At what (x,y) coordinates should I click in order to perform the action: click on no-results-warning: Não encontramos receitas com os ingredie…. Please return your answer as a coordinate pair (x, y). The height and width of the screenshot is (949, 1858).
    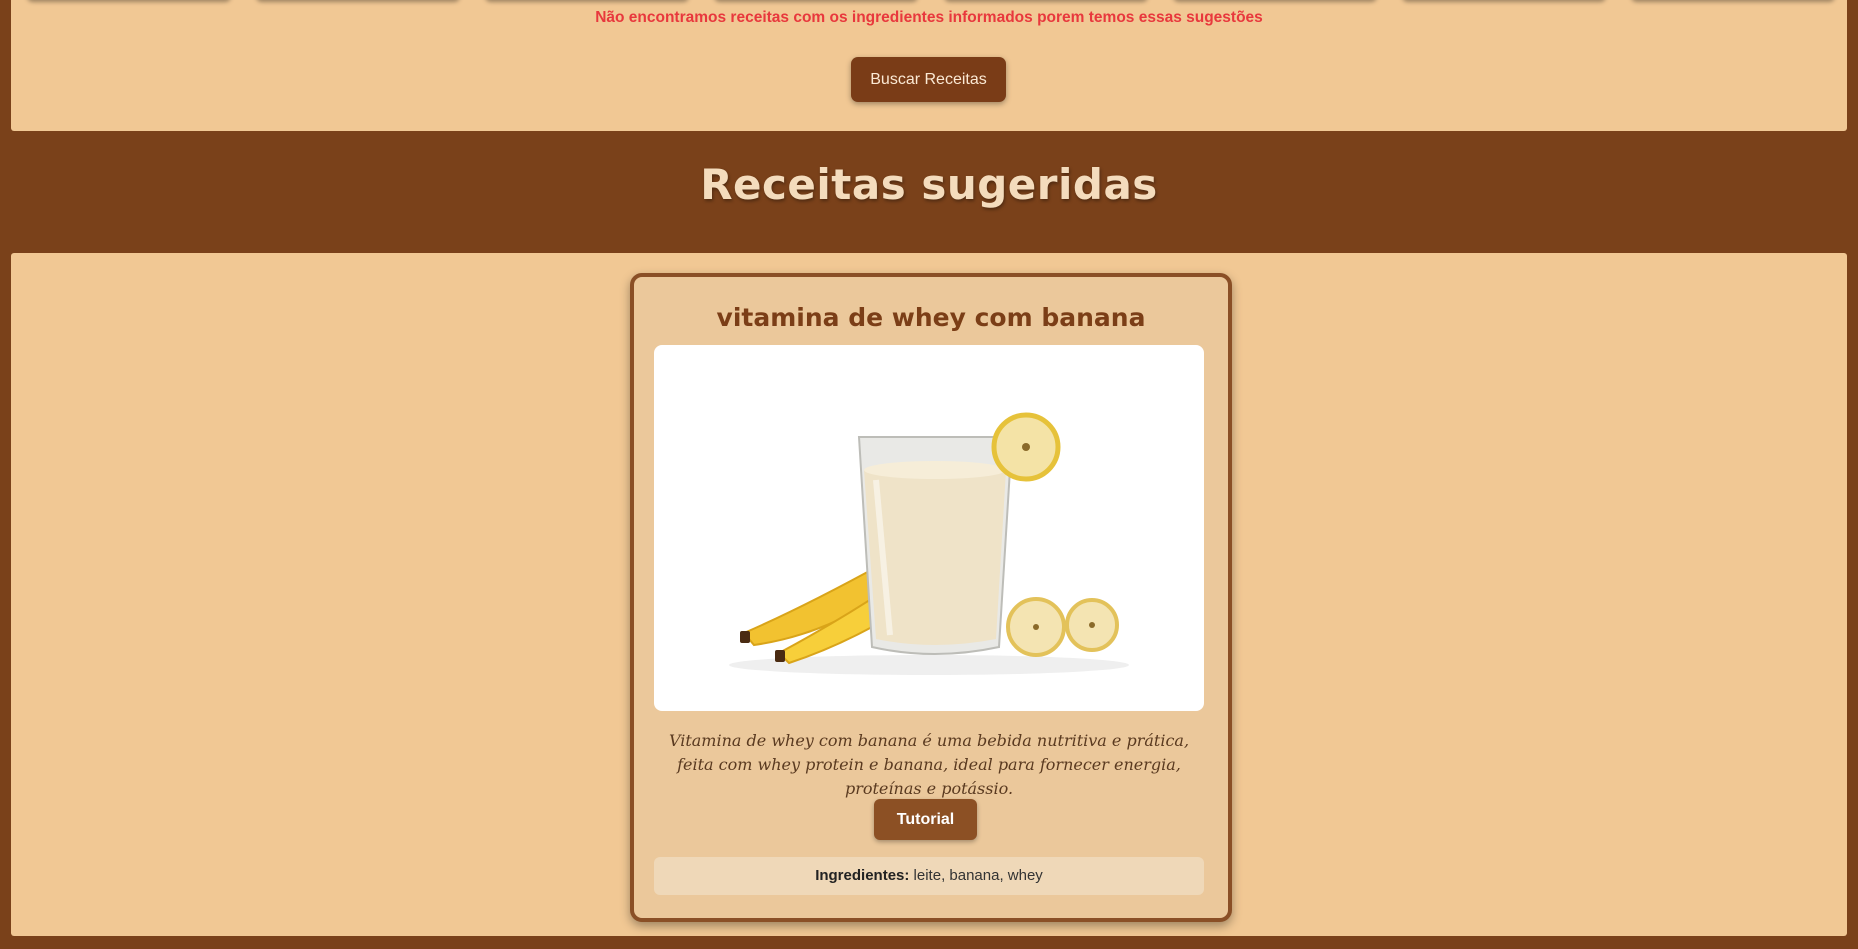
    Looking at the image, I should click on (929, 17).